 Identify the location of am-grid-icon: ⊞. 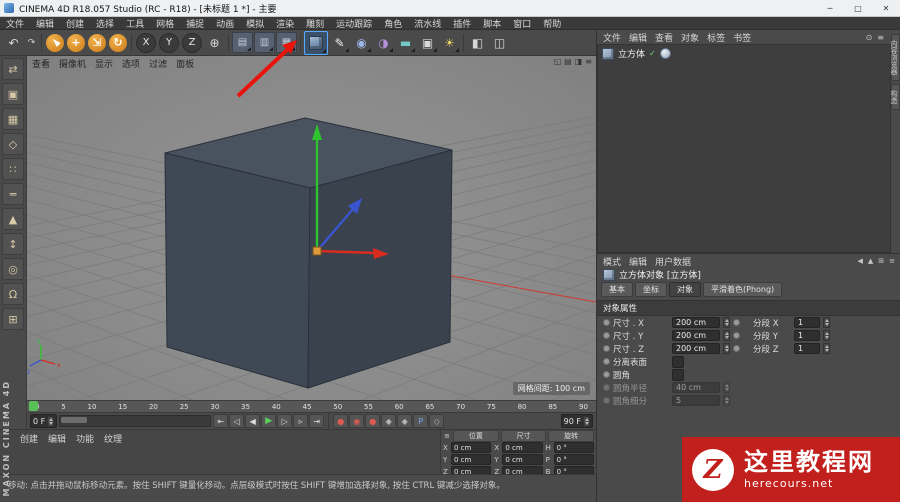
(881, 261).